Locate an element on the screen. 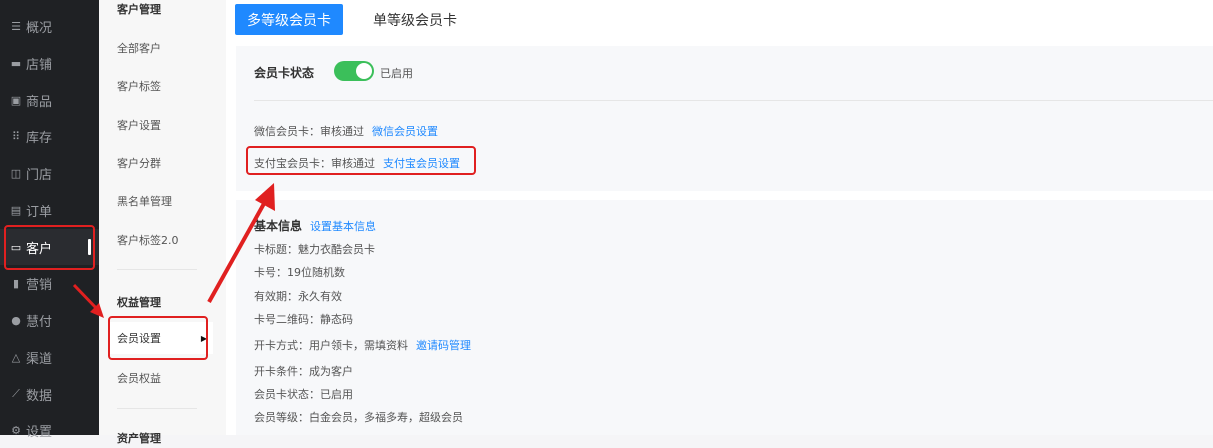 This screenshot has width=1213, height=448. arrow-to-member-settings is located at coordinates (88, 300).